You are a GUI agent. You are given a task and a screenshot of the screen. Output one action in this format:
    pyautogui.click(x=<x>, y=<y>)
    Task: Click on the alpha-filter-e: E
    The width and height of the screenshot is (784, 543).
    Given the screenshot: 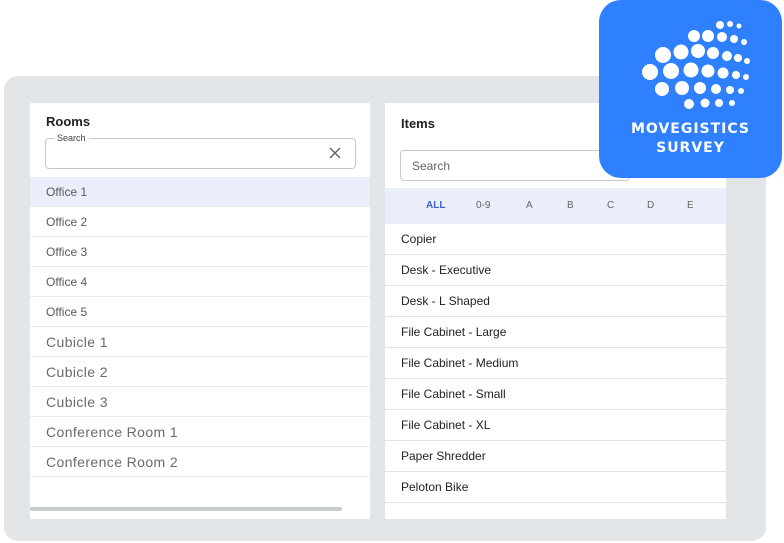 What is the action you would take?
    pyautogui.click(x=690, y=205)
    